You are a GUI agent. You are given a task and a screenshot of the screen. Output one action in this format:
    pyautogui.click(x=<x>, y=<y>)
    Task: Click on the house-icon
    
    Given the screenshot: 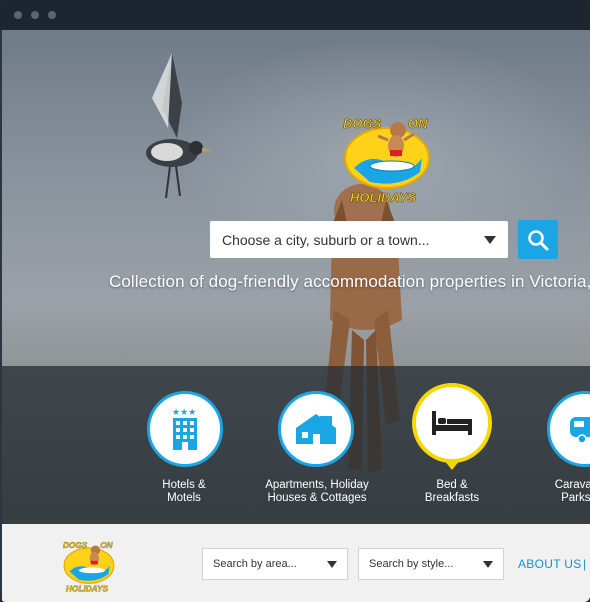 What is the action you would take?
    pyautogui.click(x=316, y=429)
    